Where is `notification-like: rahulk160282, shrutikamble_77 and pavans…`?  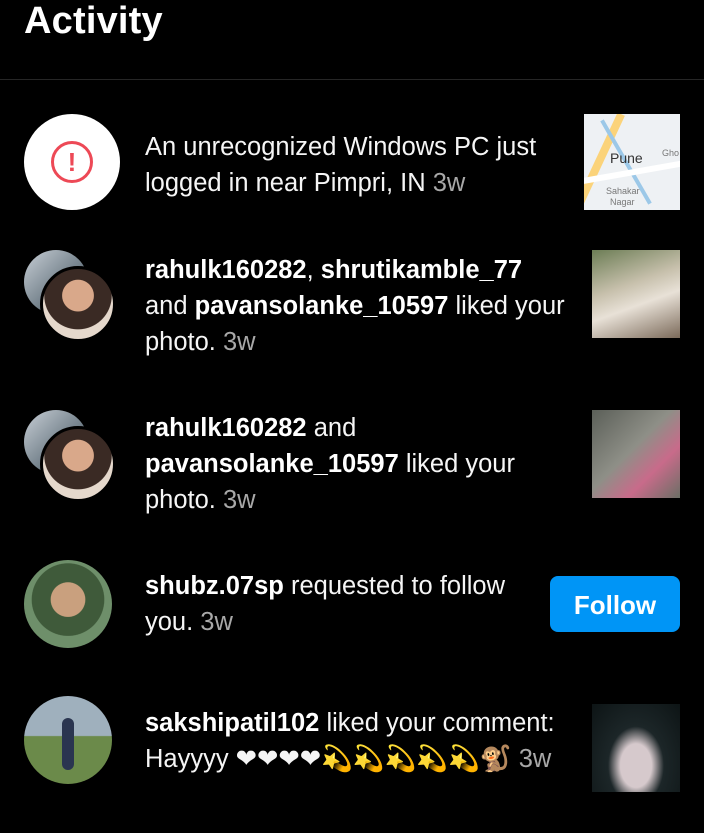
notification-like: rahulk160282, shrutikamble_77 and pavans… is located at coordinates (352, 303).